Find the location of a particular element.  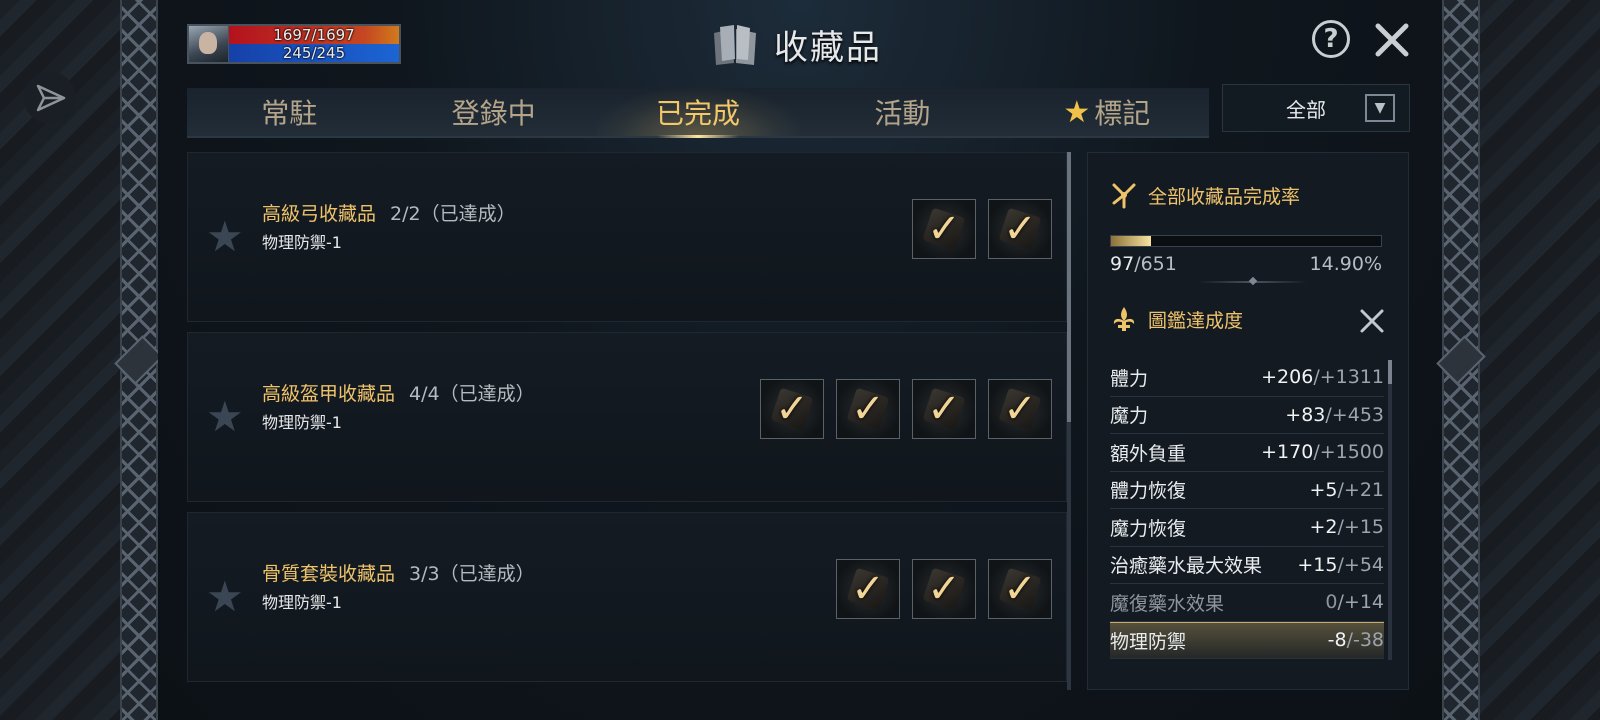

filter-dropdown: 全部 ▼ is located at coordinates (1316, 108).